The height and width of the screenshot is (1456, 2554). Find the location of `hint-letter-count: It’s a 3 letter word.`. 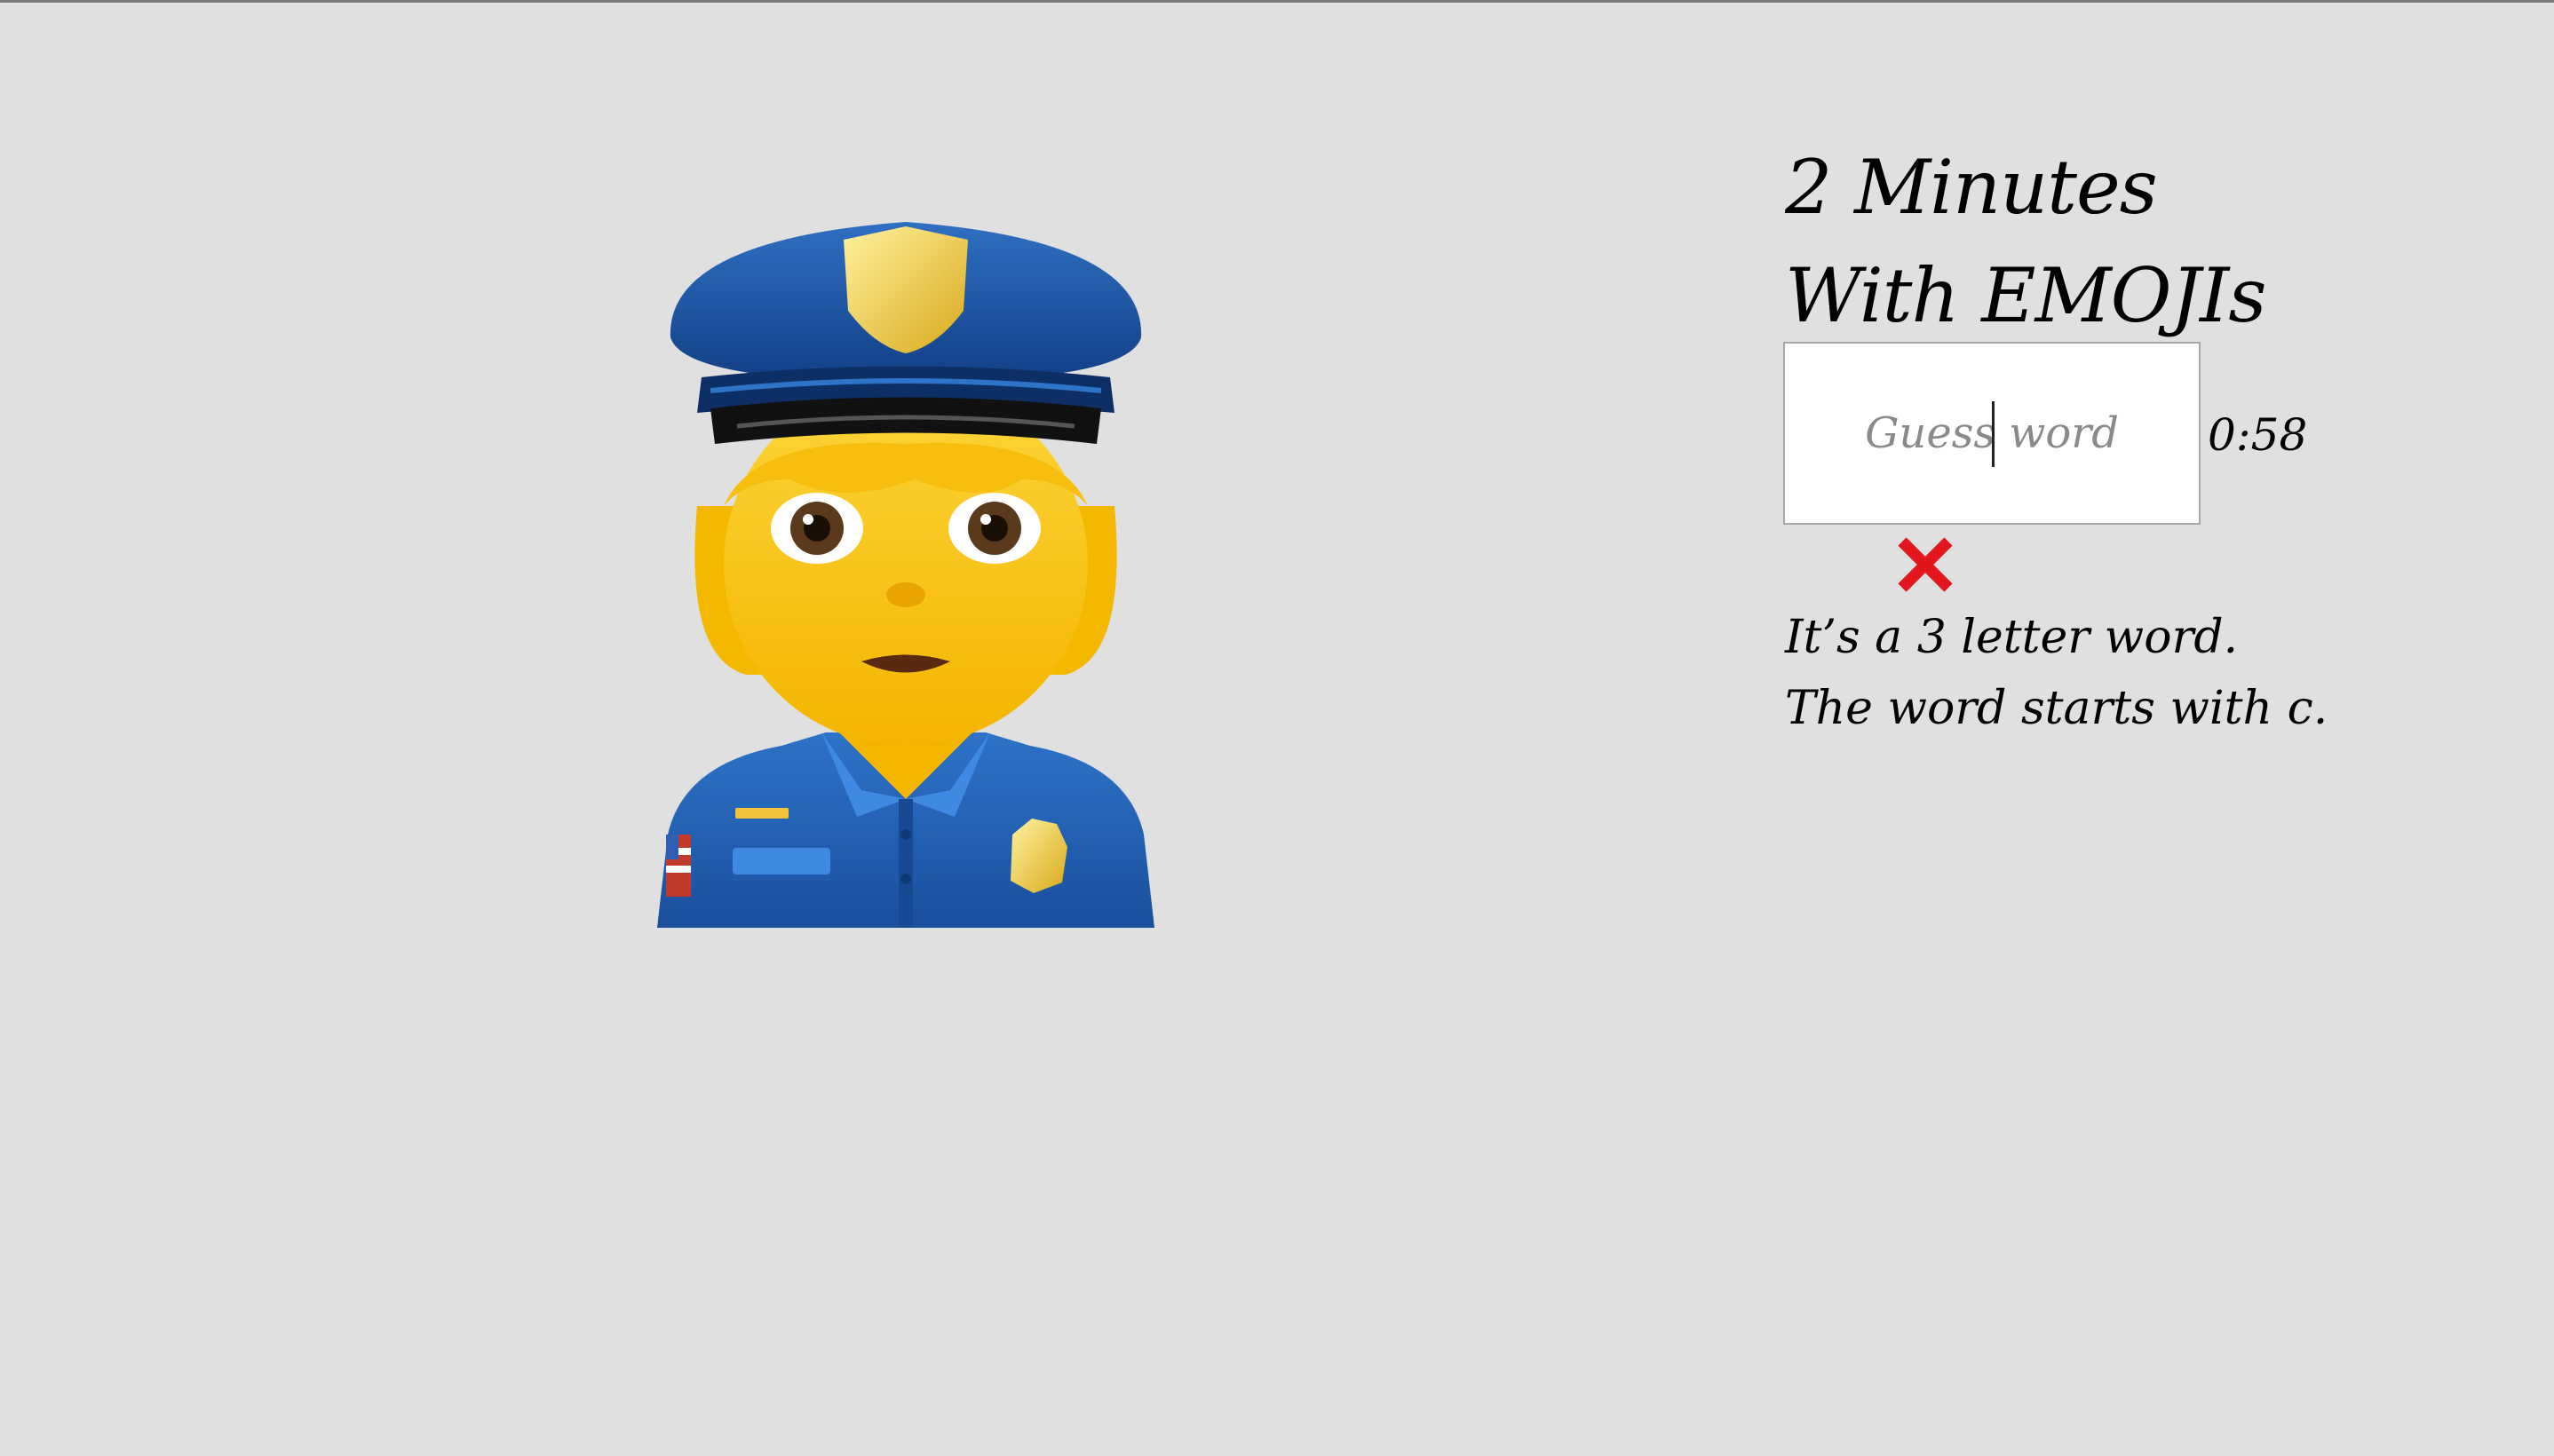

hint-letter-count: It’s a 3 letter word. is located at coordinates (2012, 637).